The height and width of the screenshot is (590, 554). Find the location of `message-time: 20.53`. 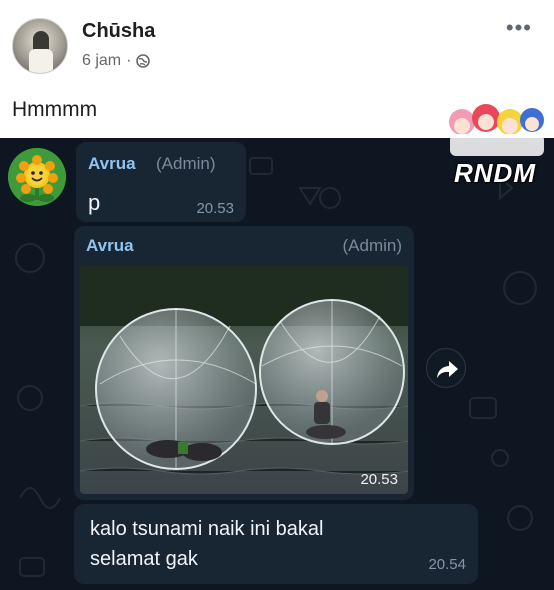

message-time: 20.53 is located at coordinates (215, 208).